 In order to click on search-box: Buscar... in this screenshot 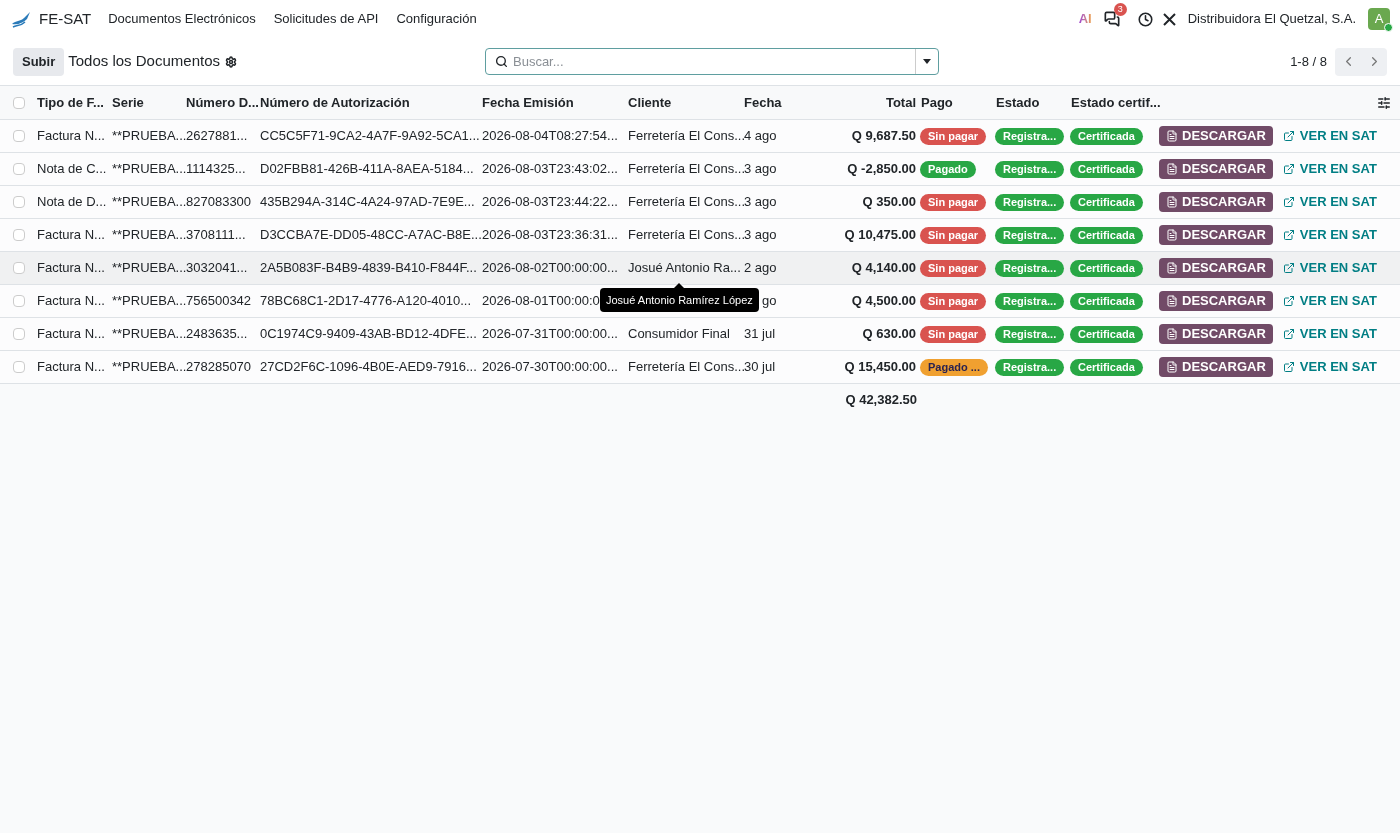, I will do `click(712, 61)`.